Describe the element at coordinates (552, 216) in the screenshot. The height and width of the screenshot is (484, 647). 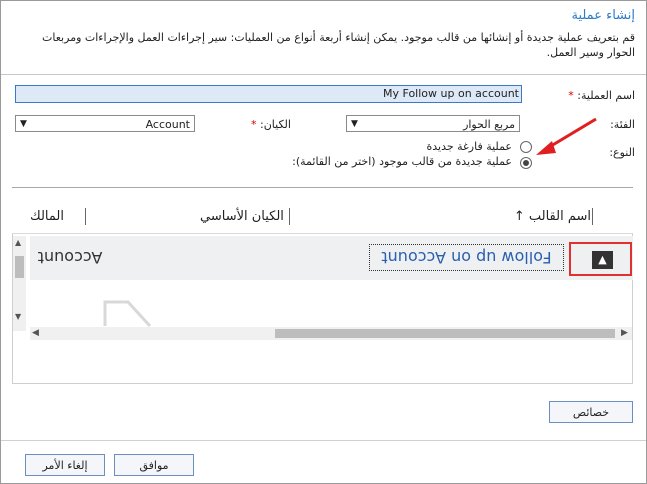
I see `column-template-name: اسم القالب ↑` at that location.